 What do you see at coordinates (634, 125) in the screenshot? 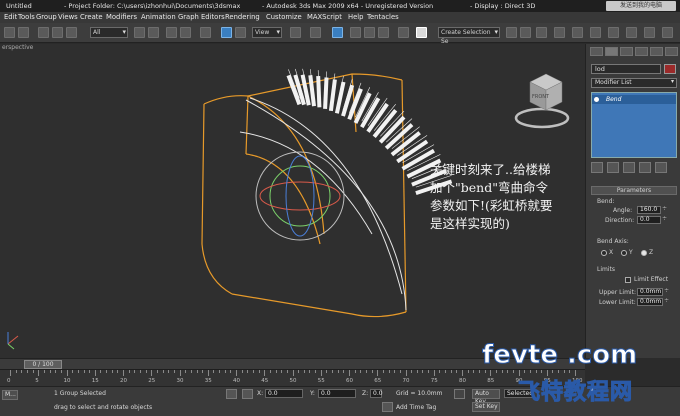
I see `modifier-stack: Bend` at bounding box center [634, 125].